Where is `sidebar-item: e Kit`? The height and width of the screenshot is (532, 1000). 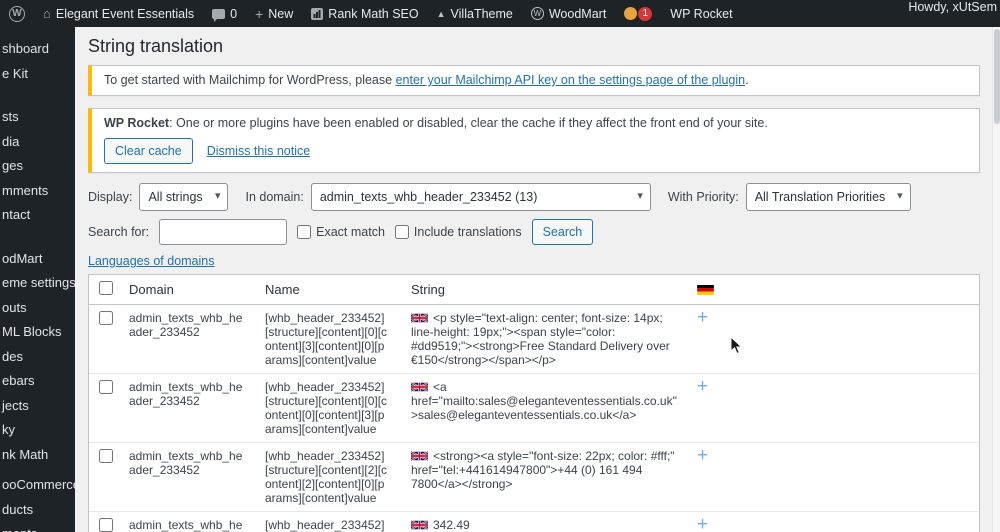
sidebar-item: e Kit is located at coordinates (37, 74).